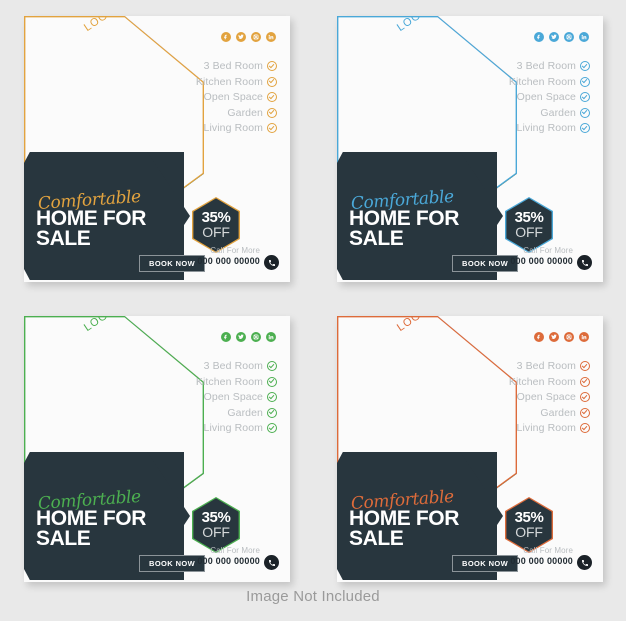 This screenshot has width=626, height=621. Describe the element at coordinates (228, 256) in the screenshot. I see `call-info: Call For More 000 000 00000` at that location.